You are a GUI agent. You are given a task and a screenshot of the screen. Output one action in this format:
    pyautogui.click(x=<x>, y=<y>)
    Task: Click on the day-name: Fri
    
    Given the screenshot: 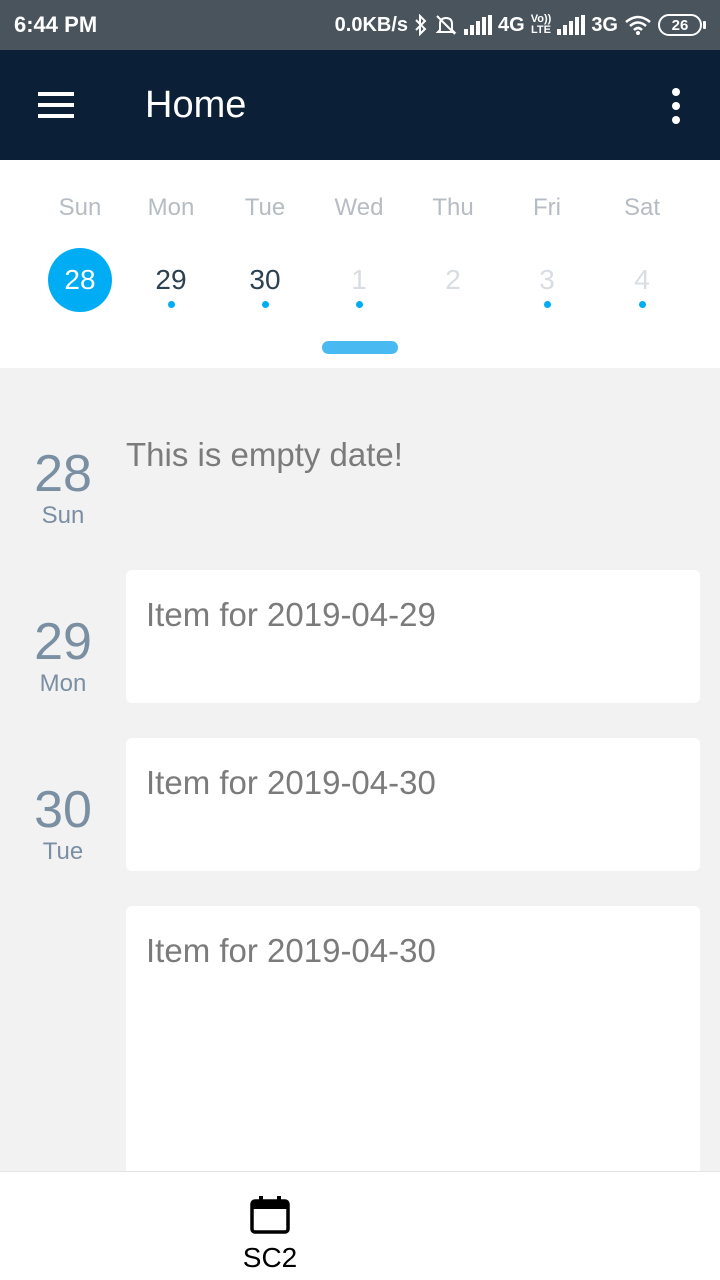 What is the action you would take?
    pyautogui.click(x=547, y=207)
    